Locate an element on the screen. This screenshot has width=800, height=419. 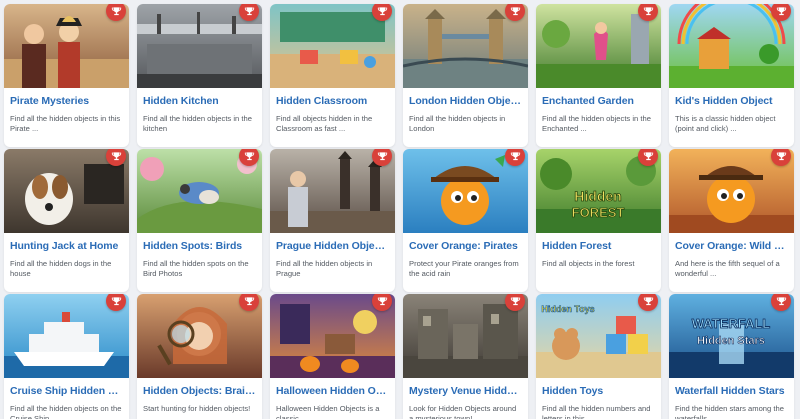
game-description: Find all objects in the forest is located at coordinates (588, 263).